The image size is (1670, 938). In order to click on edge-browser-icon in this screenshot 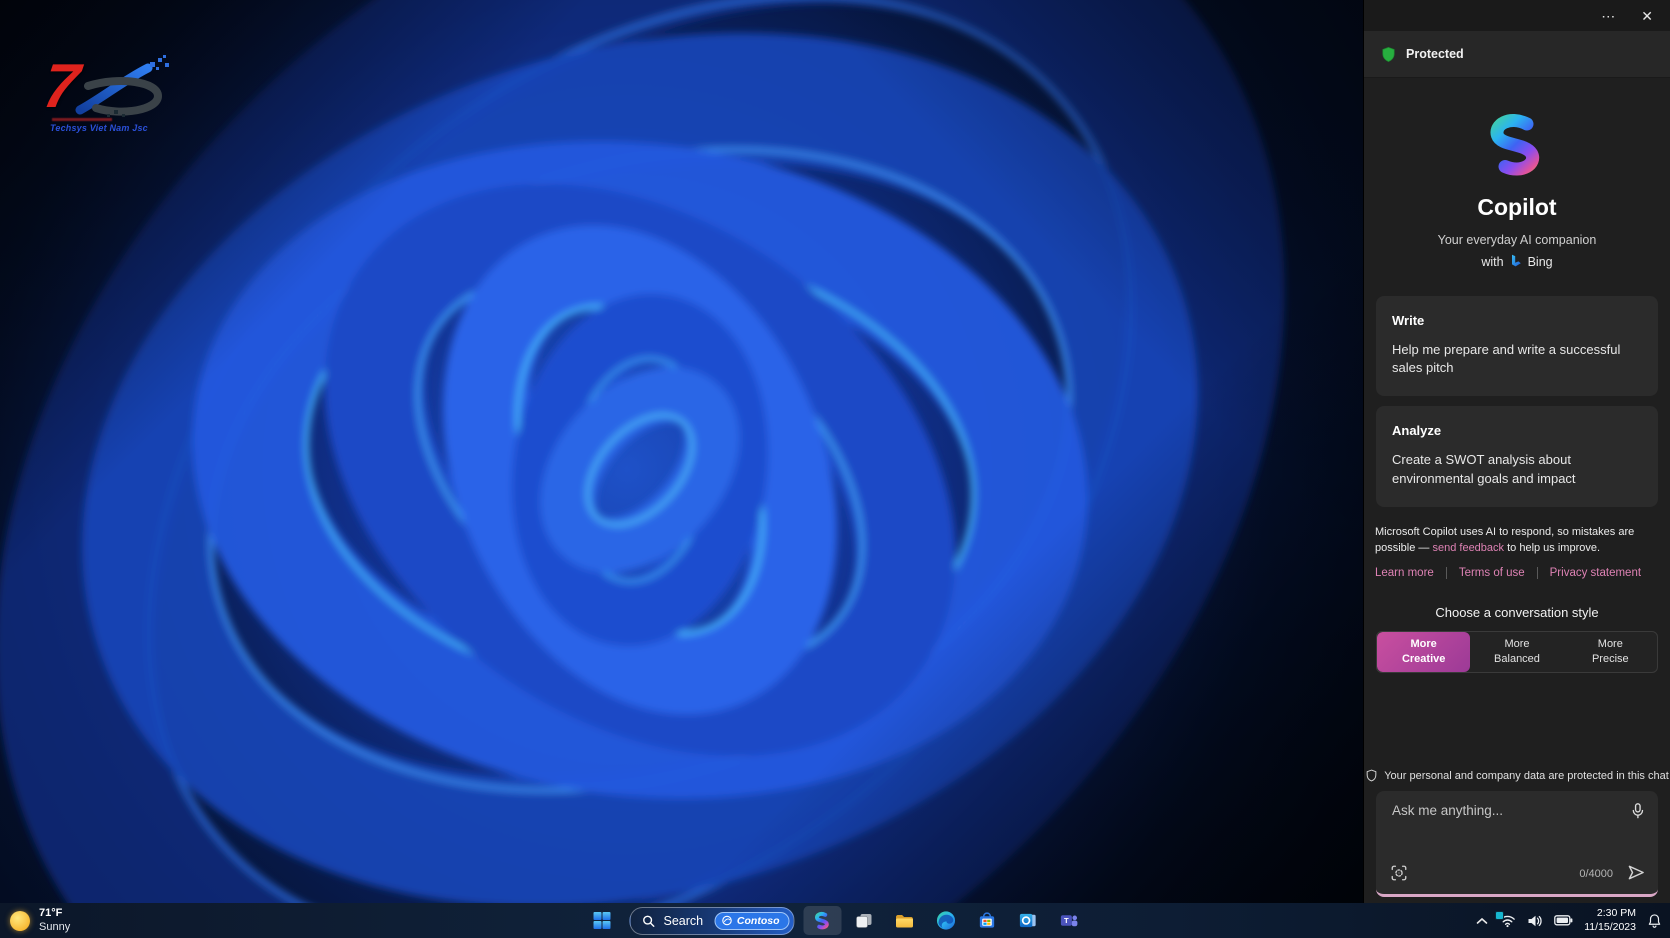, I will do `click(946, 920)`.